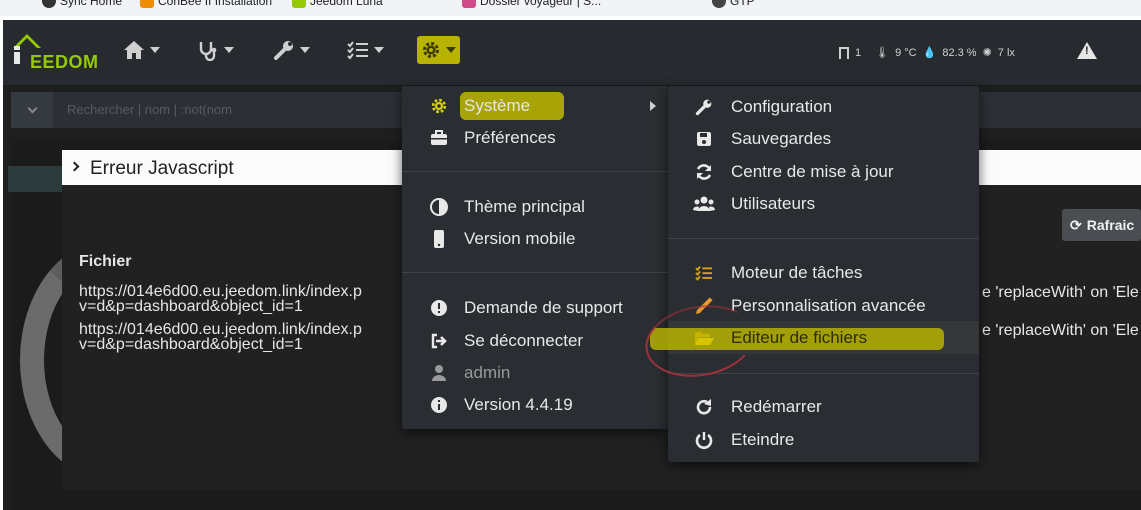  I want to click on bookmark-conbee: ConBee II Installation, so click(206, 4).